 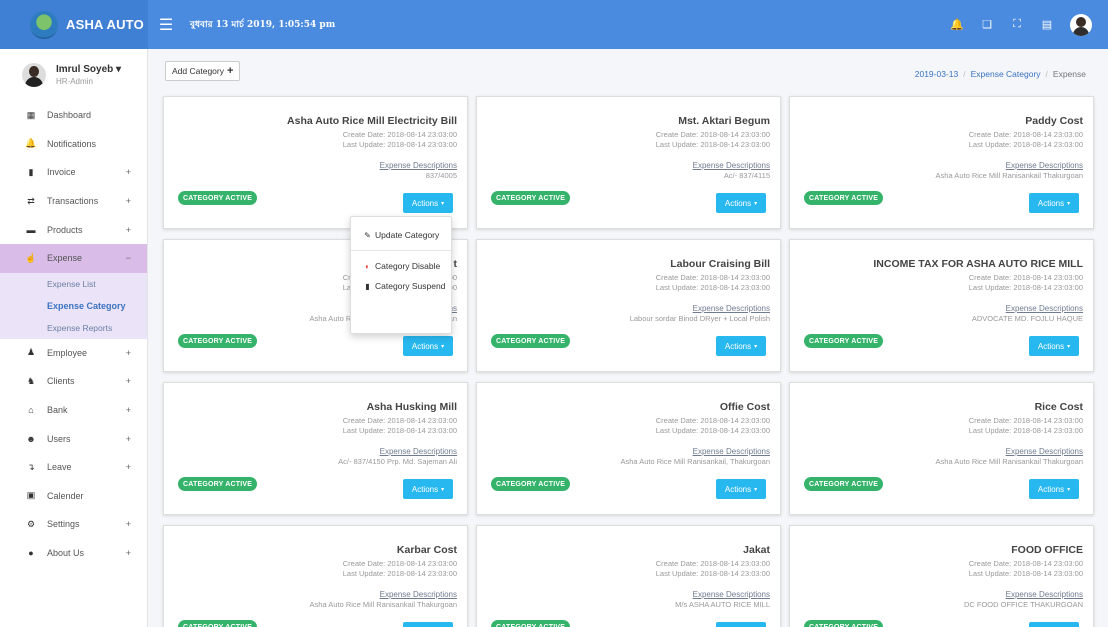 What do you see at coordinates (69, 115) in the screenshot?
I see `sidebar-item-label: Dashboard` at bounding box center [69, 115].